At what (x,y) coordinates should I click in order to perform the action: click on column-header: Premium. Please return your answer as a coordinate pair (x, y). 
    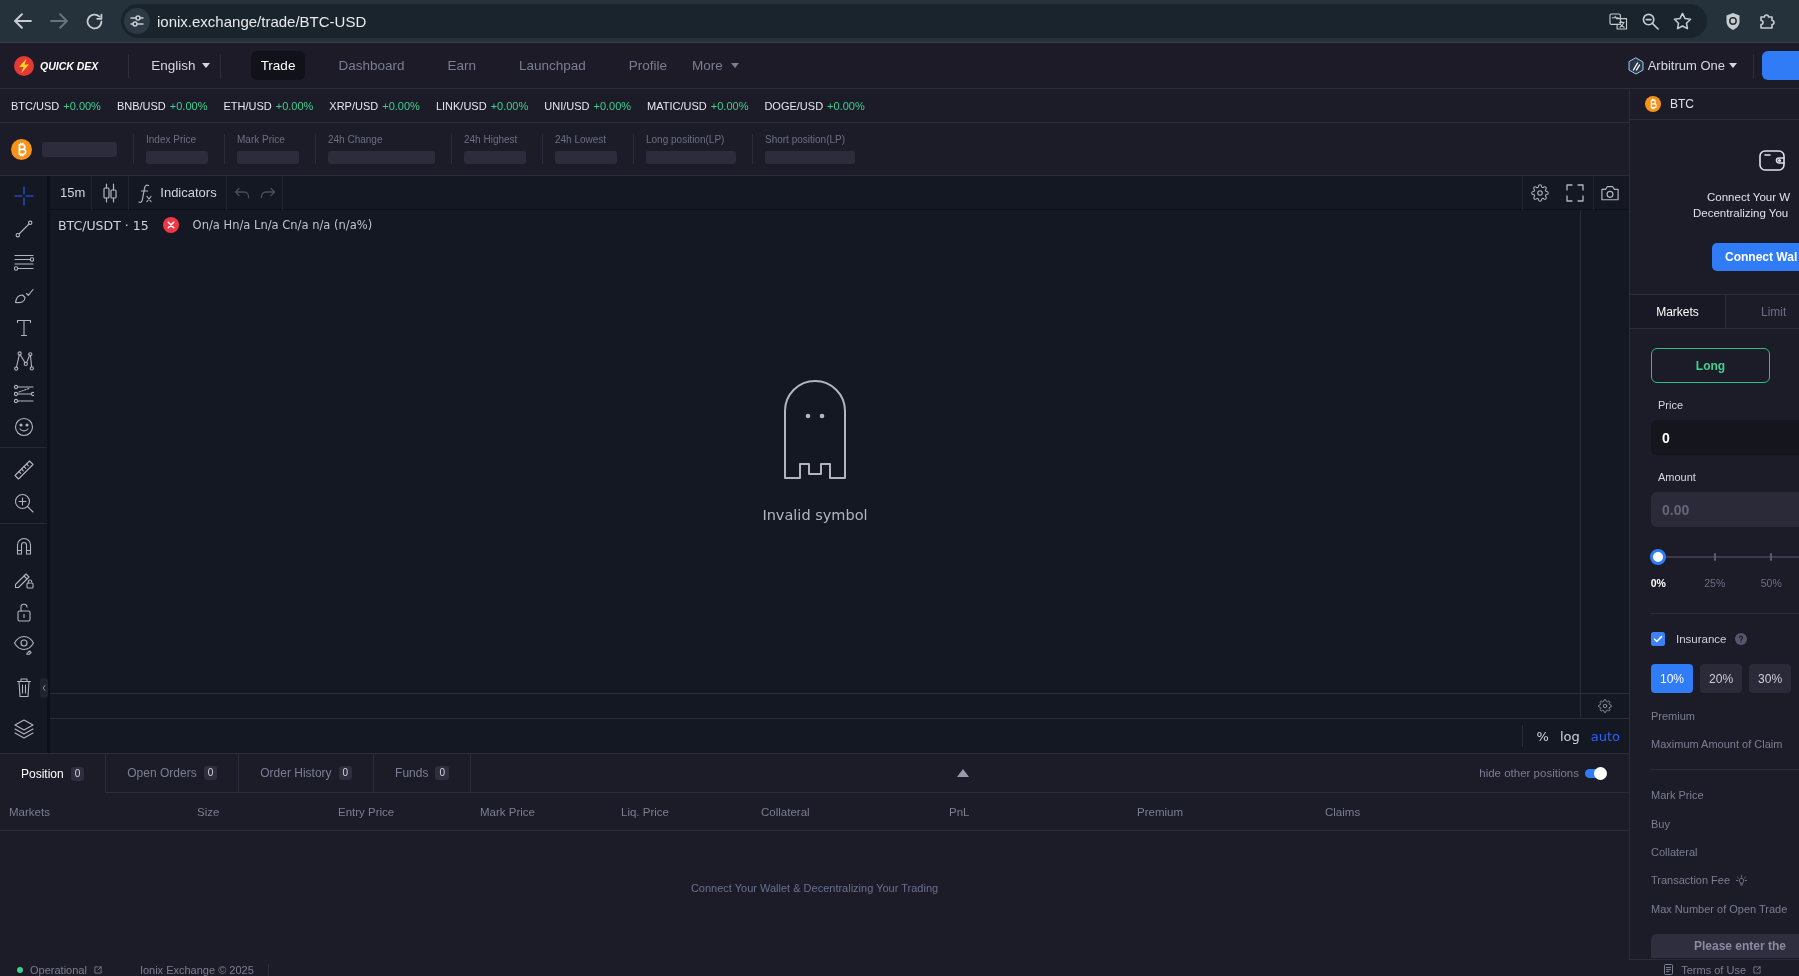
    Looking at the image, I should click on (1160, 811).